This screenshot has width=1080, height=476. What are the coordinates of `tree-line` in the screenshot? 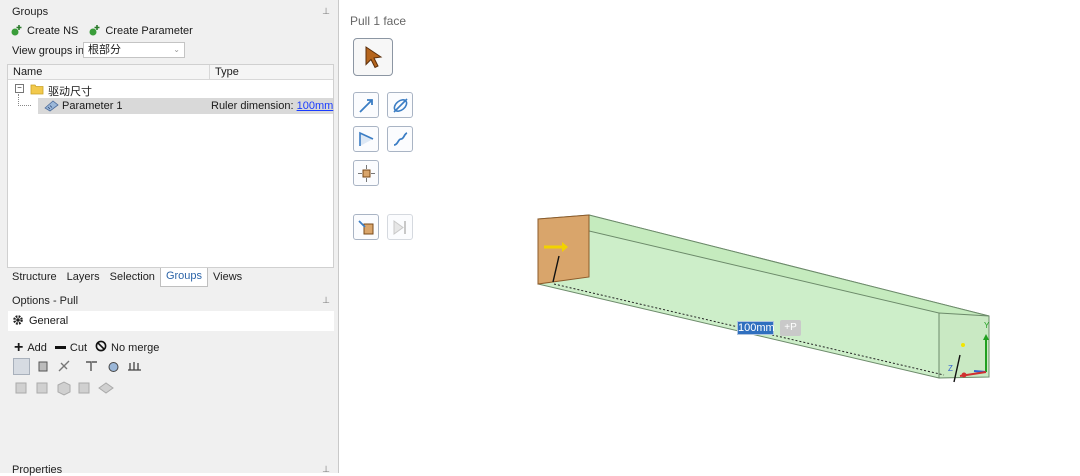 It's located at (24, 100).